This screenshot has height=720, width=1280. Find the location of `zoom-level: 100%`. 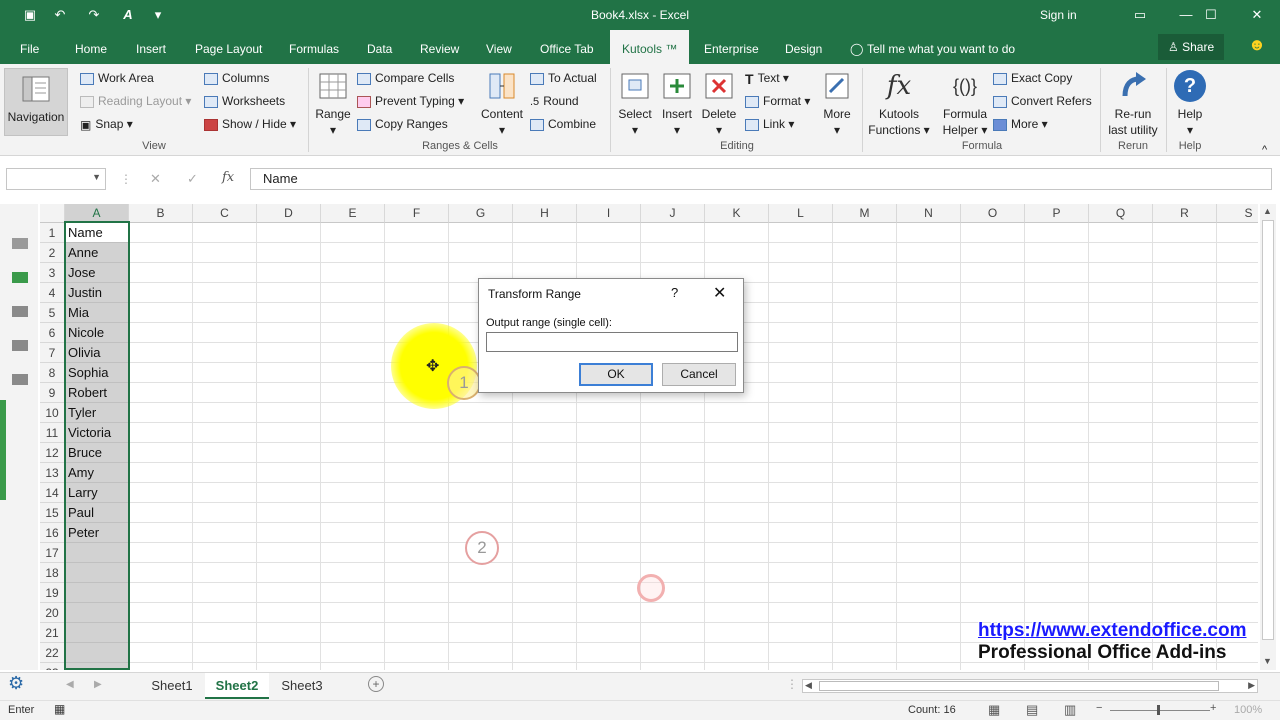

zoom-level: 100% is located at coordinates (1248, 710).